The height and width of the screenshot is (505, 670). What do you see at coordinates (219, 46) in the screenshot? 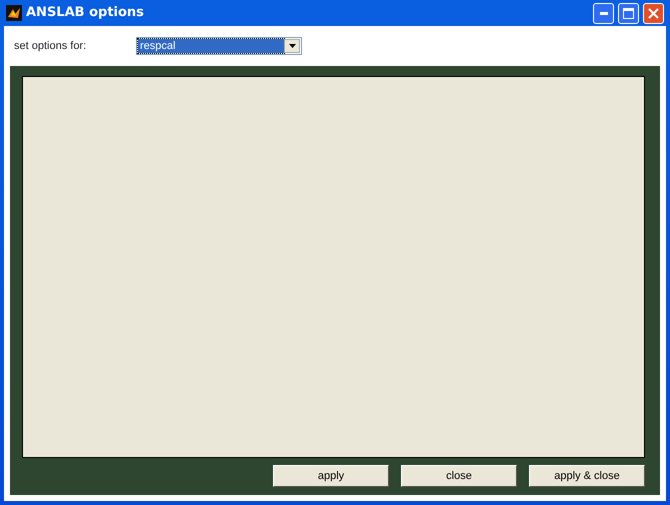
I see `options-dropdown: respcal` at bounding box center [219, 46].